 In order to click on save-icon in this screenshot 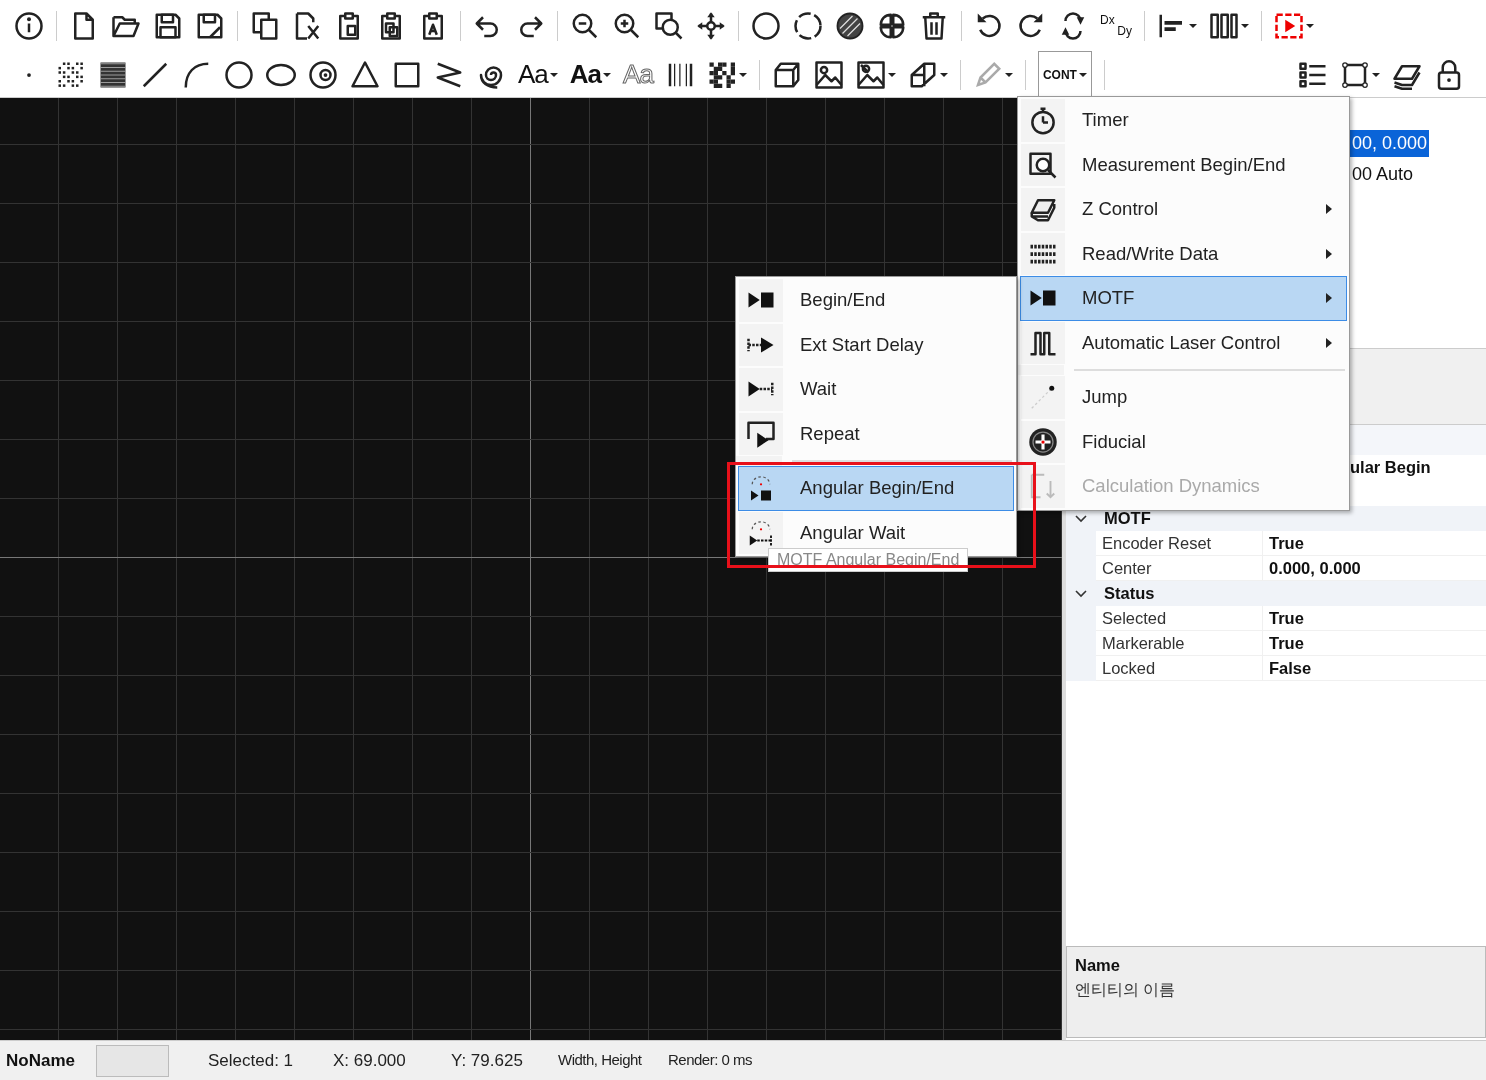, I will do `click(168, 26)`.